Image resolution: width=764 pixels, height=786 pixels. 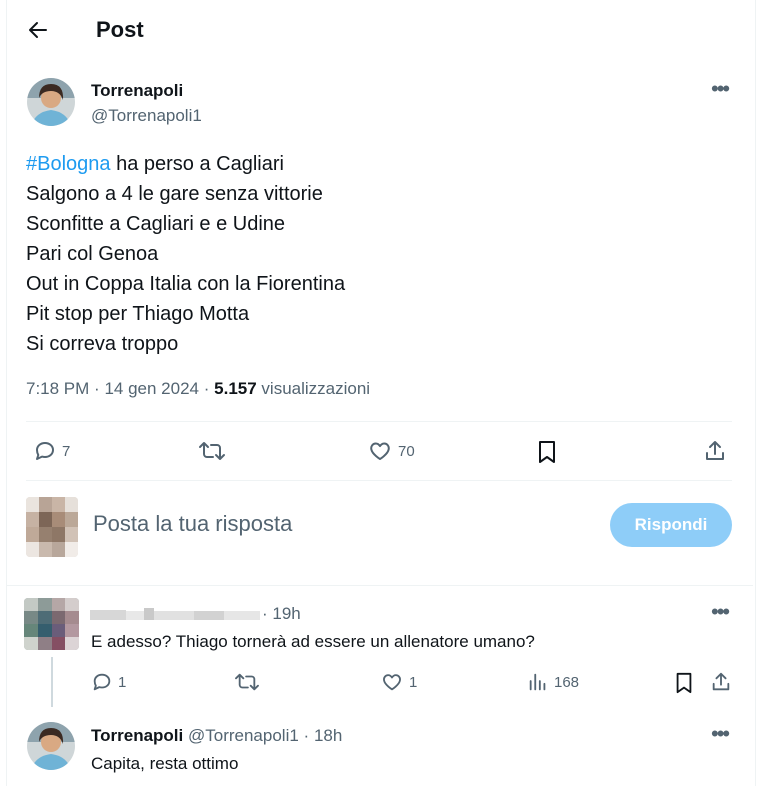 What do you see at coordinates (537, 682) in the screenshot?
I see `views-icon` at bounding box center [537, 682].